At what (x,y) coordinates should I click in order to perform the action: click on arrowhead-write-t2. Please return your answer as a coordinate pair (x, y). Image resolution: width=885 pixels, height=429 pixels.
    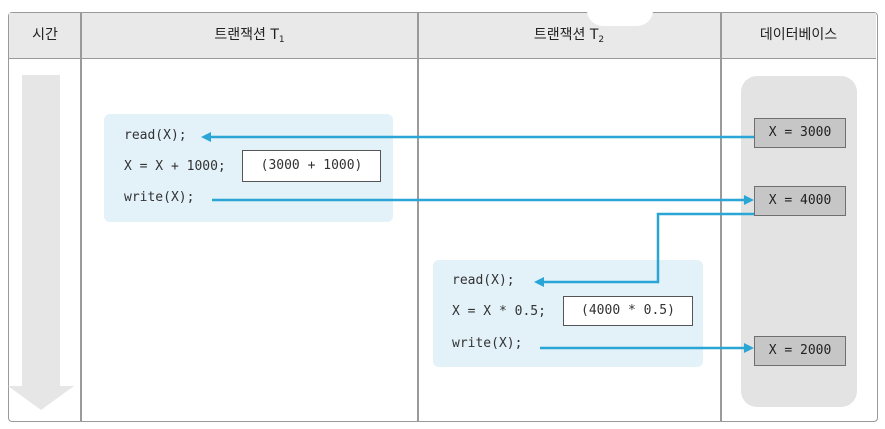
    Looking at the image, I should click on (749, 348).